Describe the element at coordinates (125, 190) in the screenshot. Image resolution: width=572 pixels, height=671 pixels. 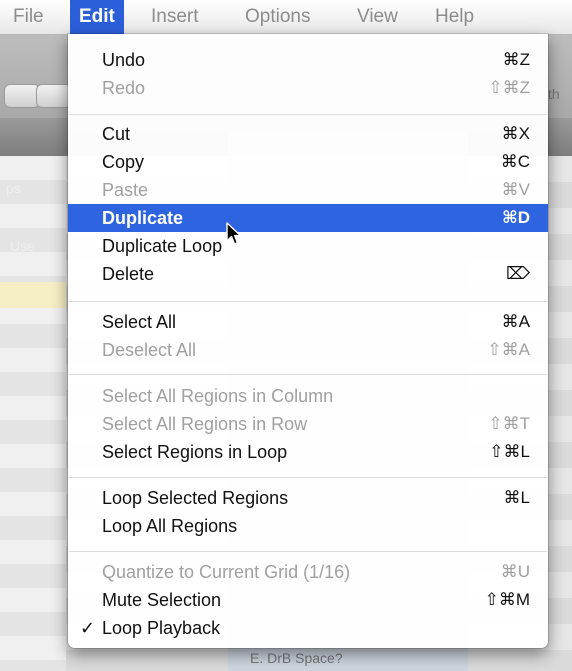
I see `menu-item-label: Paste` at that location.